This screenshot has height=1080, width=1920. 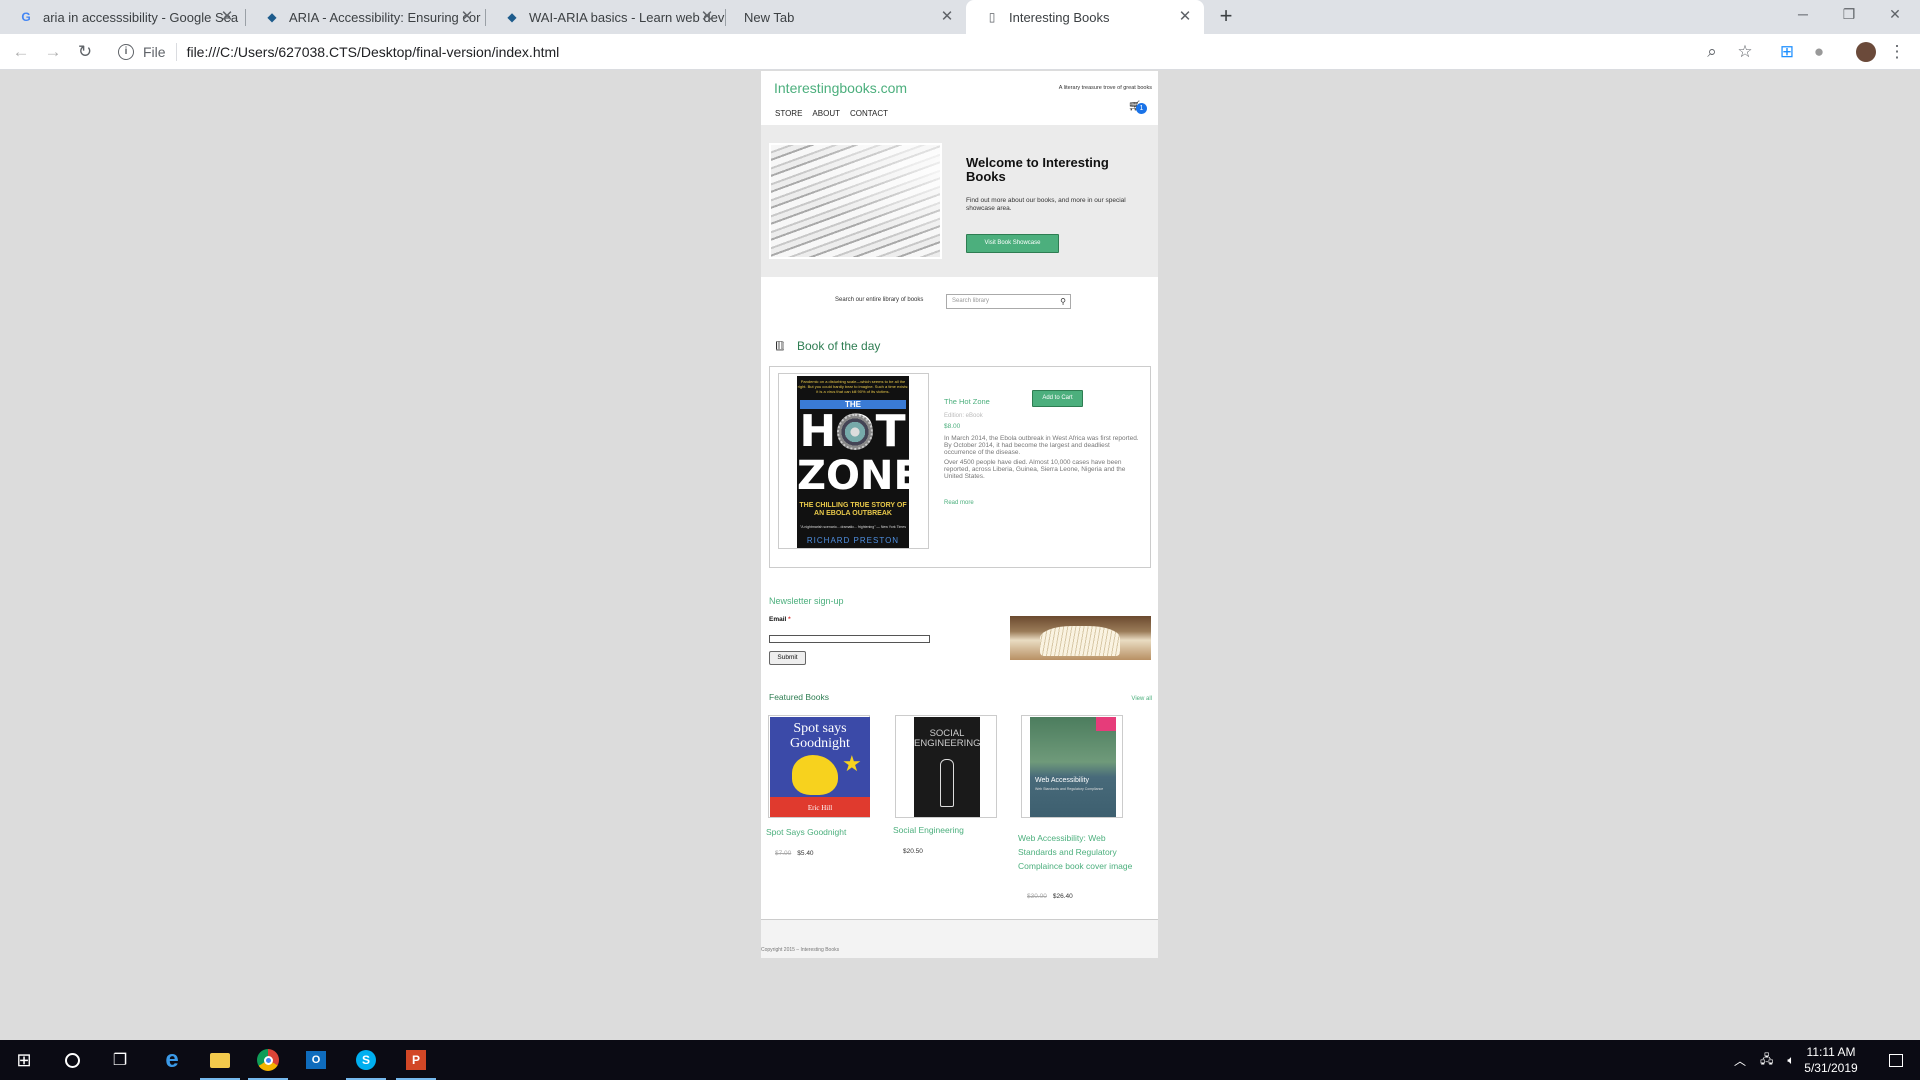 I want to click on close-window-icon: ✕, so click(x=1895, y=15).